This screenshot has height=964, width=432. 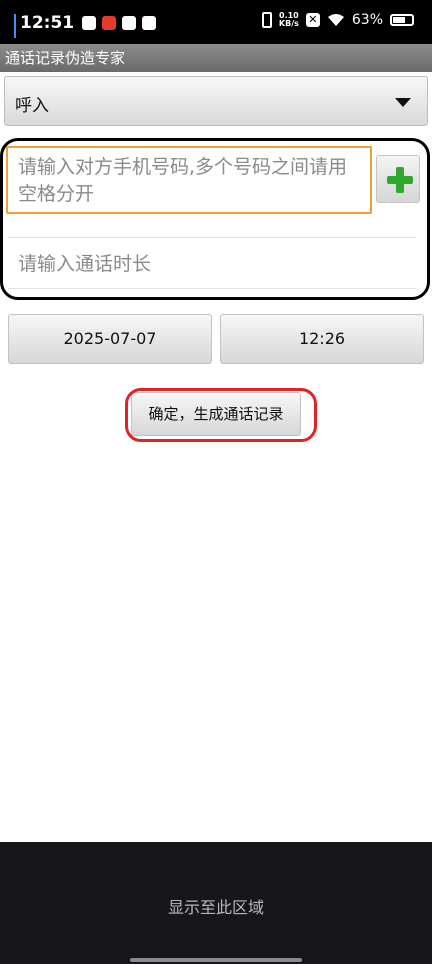 What do you see at coordinates (32, 106) in the screenshot?
I see `call-type-selected: 呼入` at bounding box center [32, 106].